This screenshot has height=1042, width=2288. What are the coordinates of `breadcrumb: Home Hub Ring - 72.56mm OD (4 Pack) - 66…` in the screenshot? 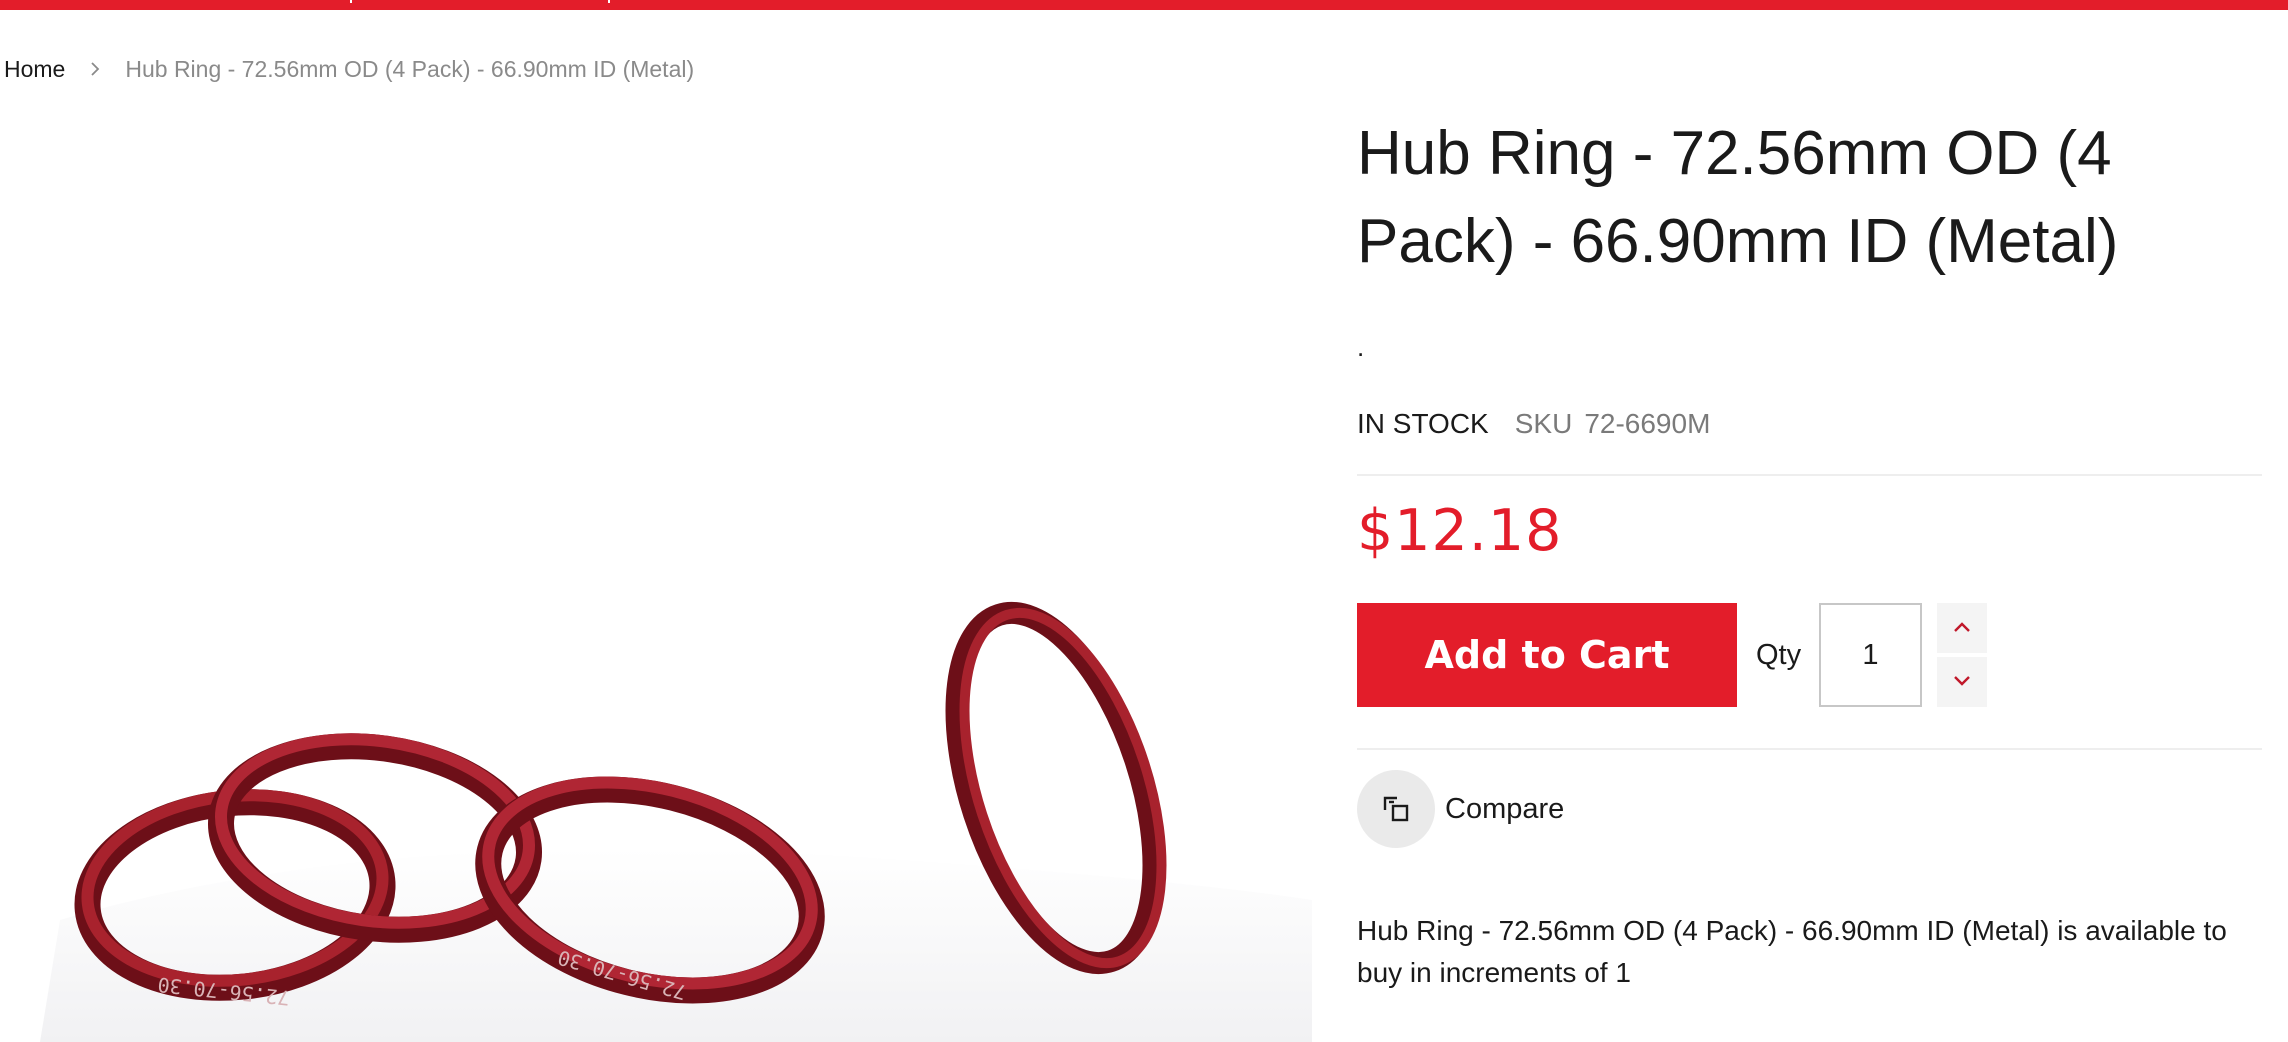 It's located at (349, 69).